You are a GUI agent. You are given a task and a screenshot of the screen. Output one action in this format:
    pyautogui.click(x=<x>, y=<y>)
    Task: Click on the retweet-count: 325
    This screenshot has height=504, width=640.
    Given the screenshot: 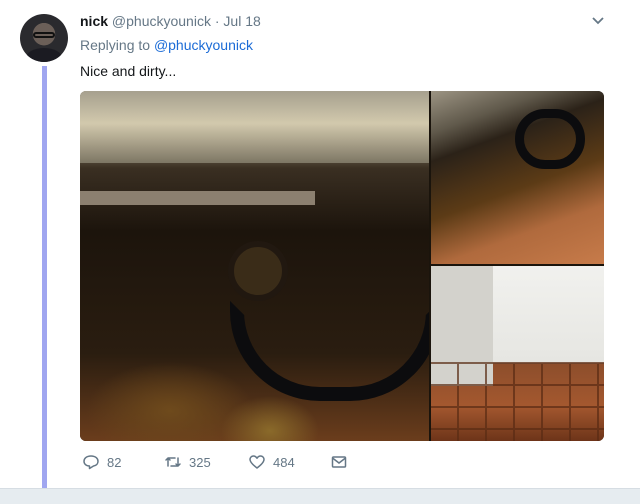 What is the action you would take?
    pyautogui.click(x=200, y=462)
    